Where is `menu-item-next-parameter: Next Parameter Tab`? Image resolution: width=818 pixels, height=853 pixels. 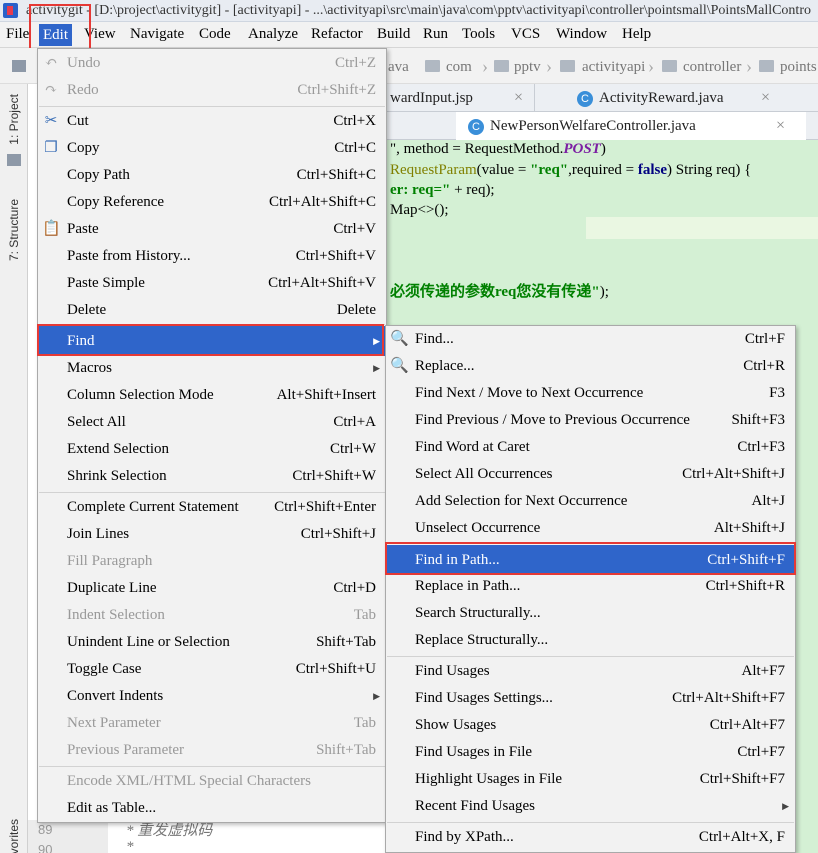
menu-item-next-parameter: Next Parameter Tab is located at coordinates (212, 723).